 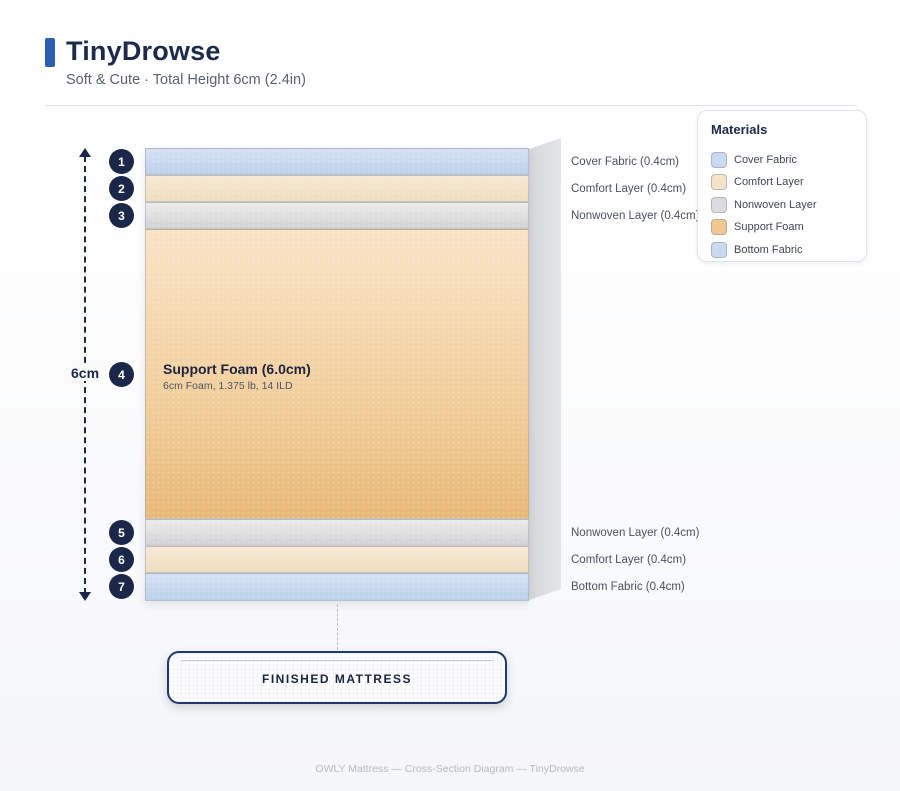 What do you see at coordinates (768, 250) in the screenshot?
I see `legend-item-label: Bottom Fabric` at bounding box center [768, 250].